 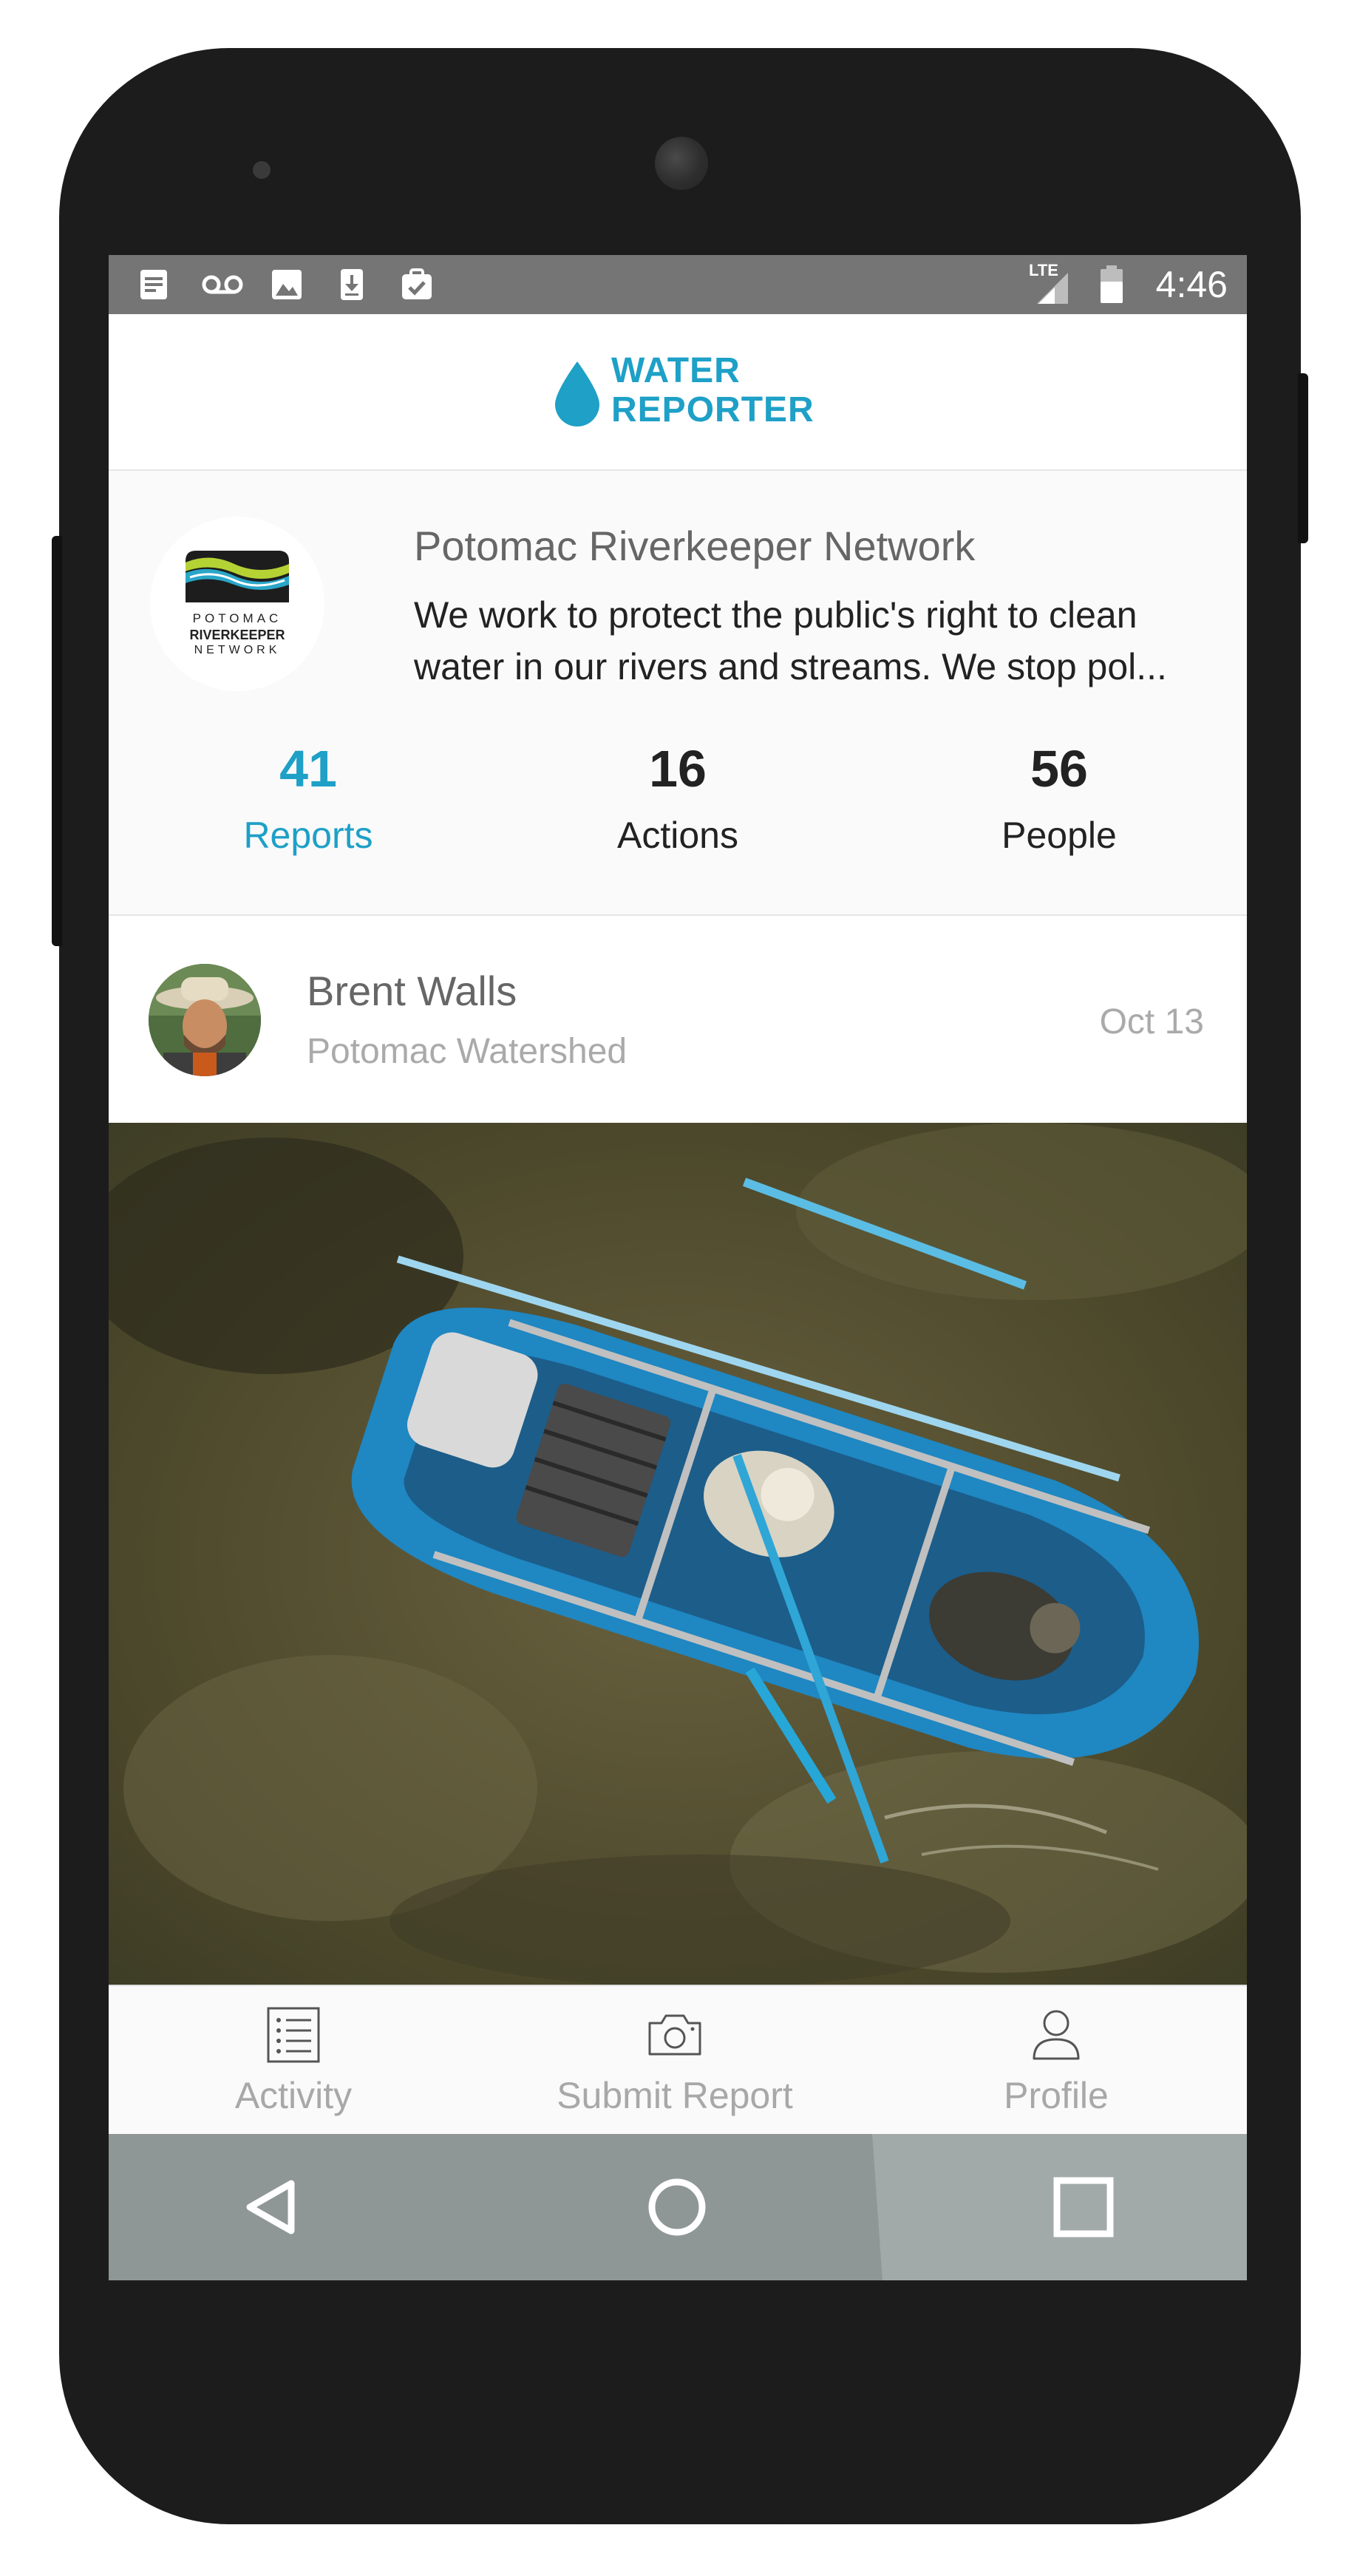 I want to click on stat-label: Reports, so click(x=308, y=836).